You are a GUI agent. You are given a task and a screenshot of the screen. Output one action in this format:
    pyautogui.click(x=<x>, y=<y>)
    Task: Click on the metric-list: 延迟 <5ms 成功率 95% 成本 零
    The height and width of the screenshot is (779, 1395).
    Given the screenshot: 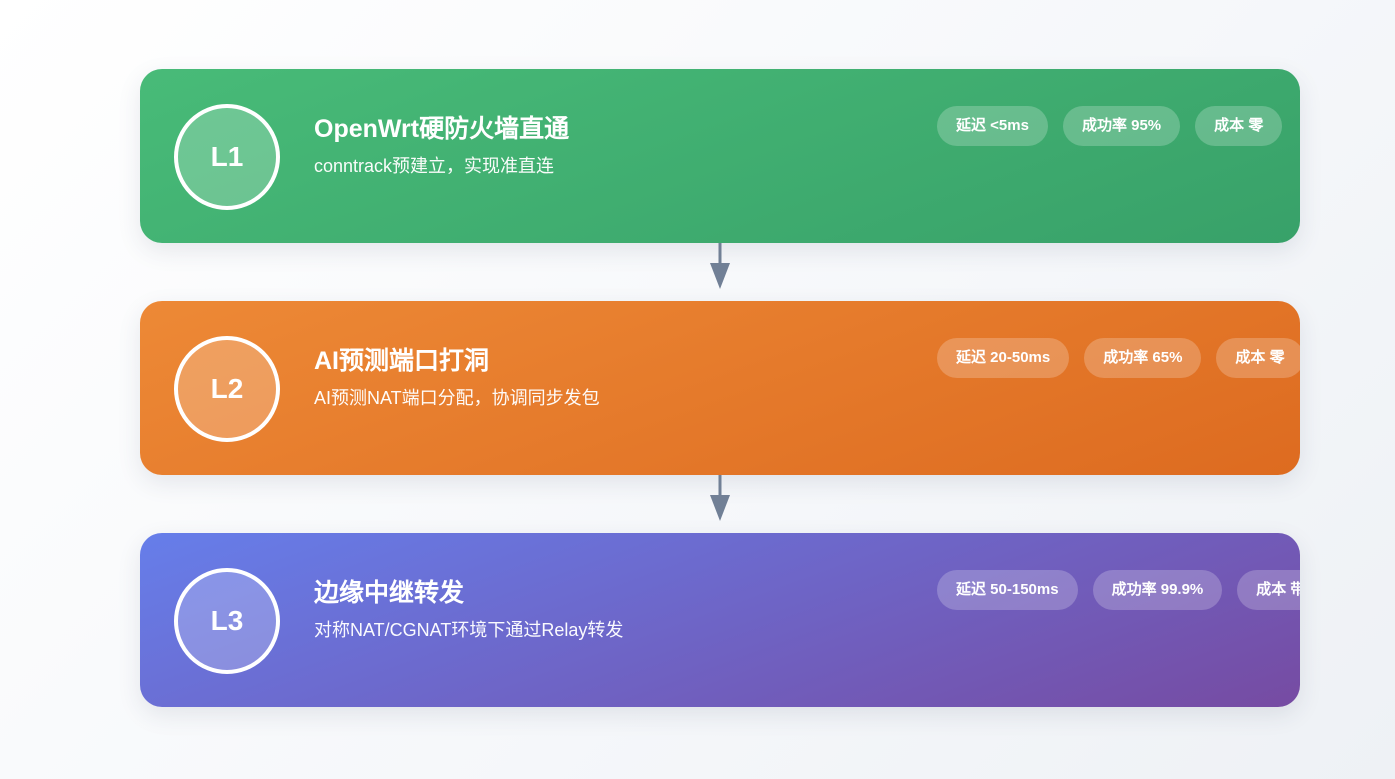 What is the action you would take?
    pyautogui.click(x=1110, y=126)
    